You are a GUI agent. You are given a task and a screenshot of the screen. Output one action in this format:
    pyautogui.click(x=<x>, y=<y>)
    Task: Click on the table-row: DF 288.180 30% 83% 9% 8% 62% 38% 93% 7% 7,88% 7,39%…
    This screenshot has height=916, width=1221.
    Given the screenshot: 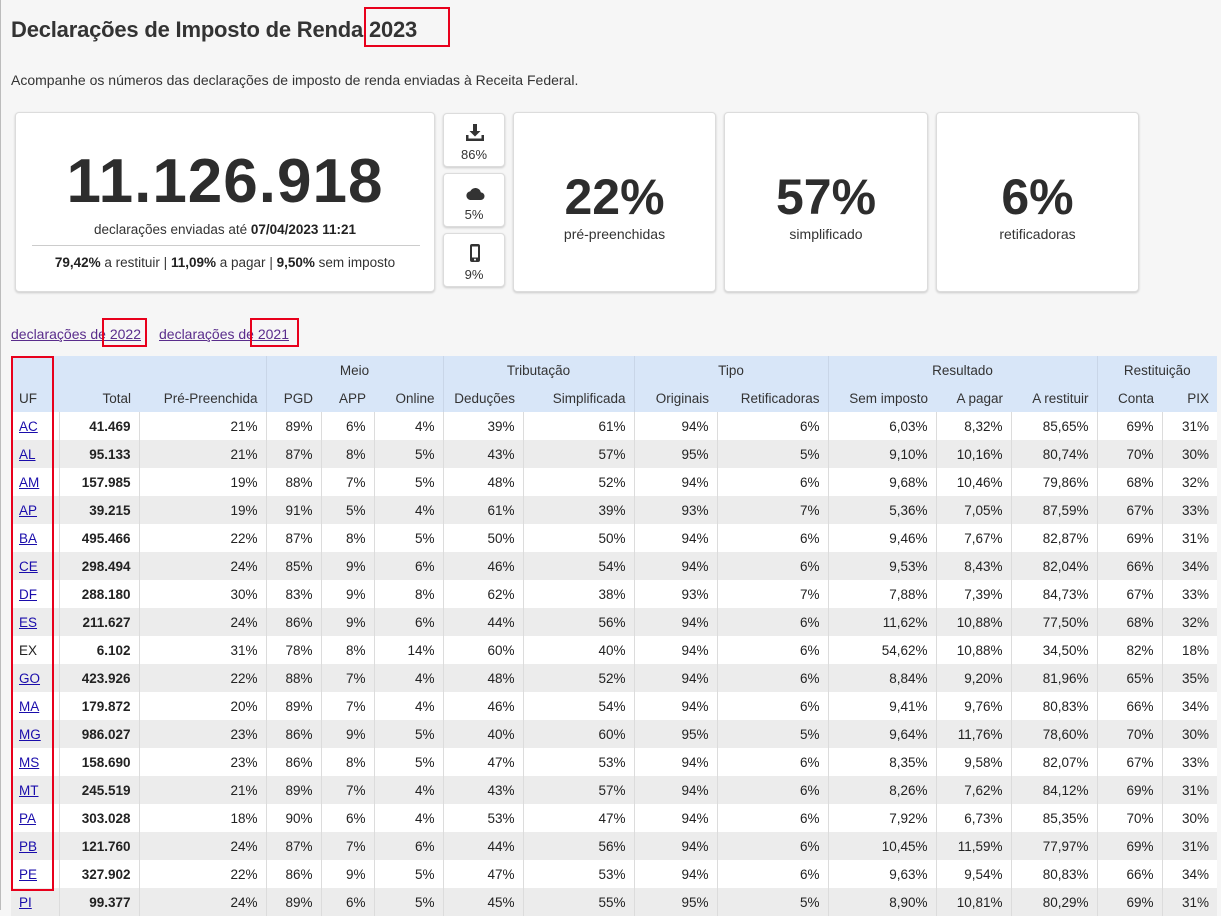 What is the action you would take?
    pyautogui.click(x=614, y=594)
    